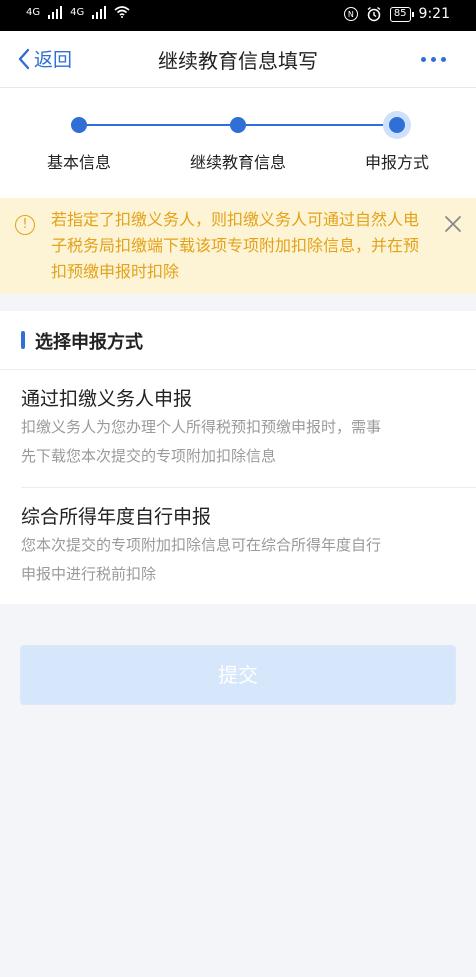 This screenshot has width=476, height=977. What do you see at coordinates (55, 12) in the screenshot?
I see `signal-1-icon` at bounding box center [55, 12].